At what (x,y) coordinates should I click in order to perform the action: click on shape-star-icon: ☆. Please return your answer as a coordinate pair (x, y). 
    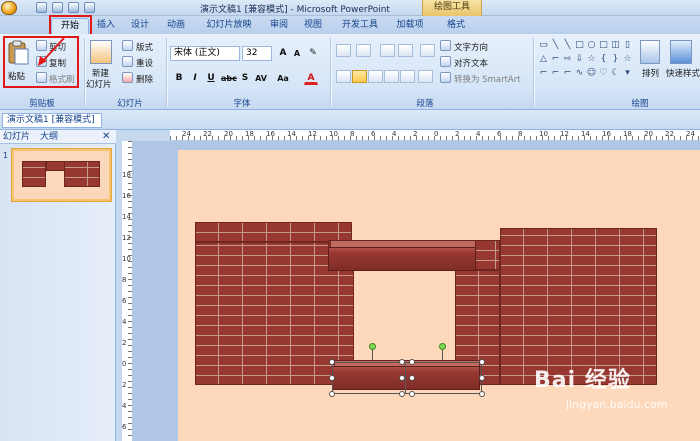
    Looking at the image, I should click on (591, 59).